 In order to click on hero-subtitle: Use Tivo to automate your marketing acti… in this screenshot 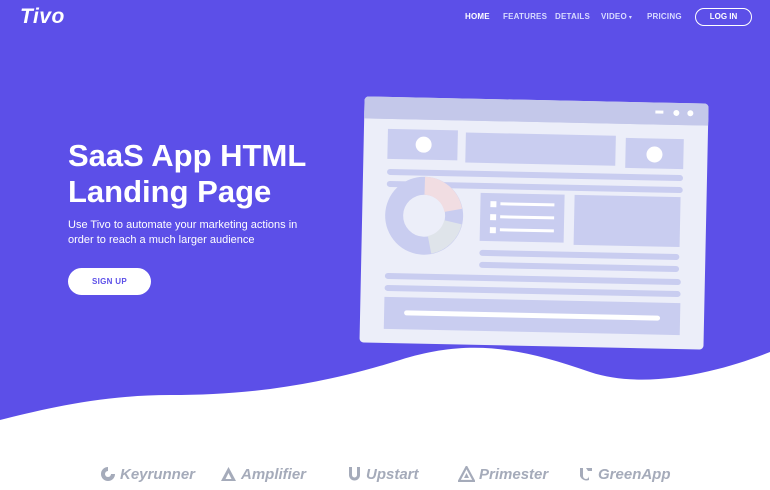, I will do `click(183, 232)`.